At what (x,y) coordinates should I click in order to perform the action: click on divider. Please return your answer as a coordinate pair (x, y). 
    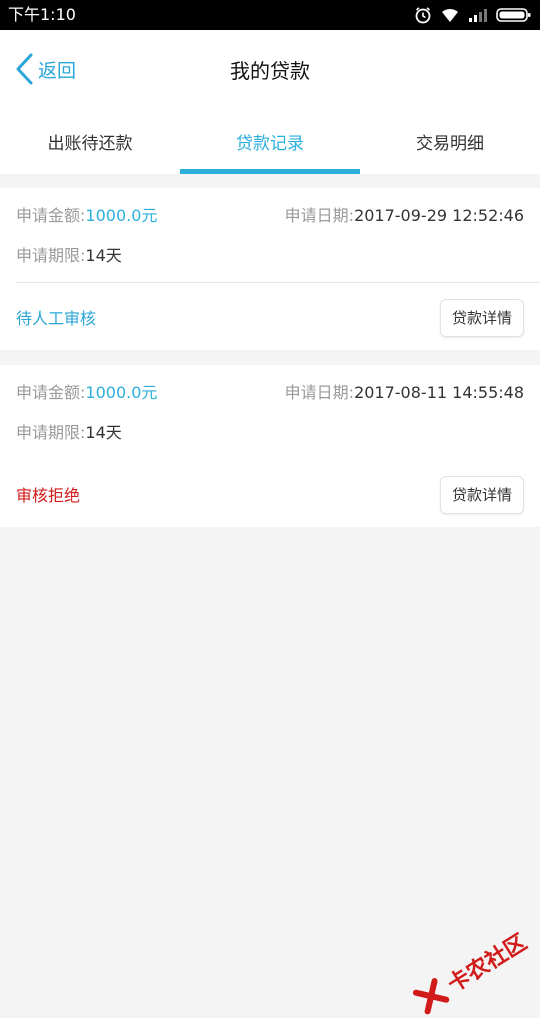
    Looking at the image, I should click on (278, 282).